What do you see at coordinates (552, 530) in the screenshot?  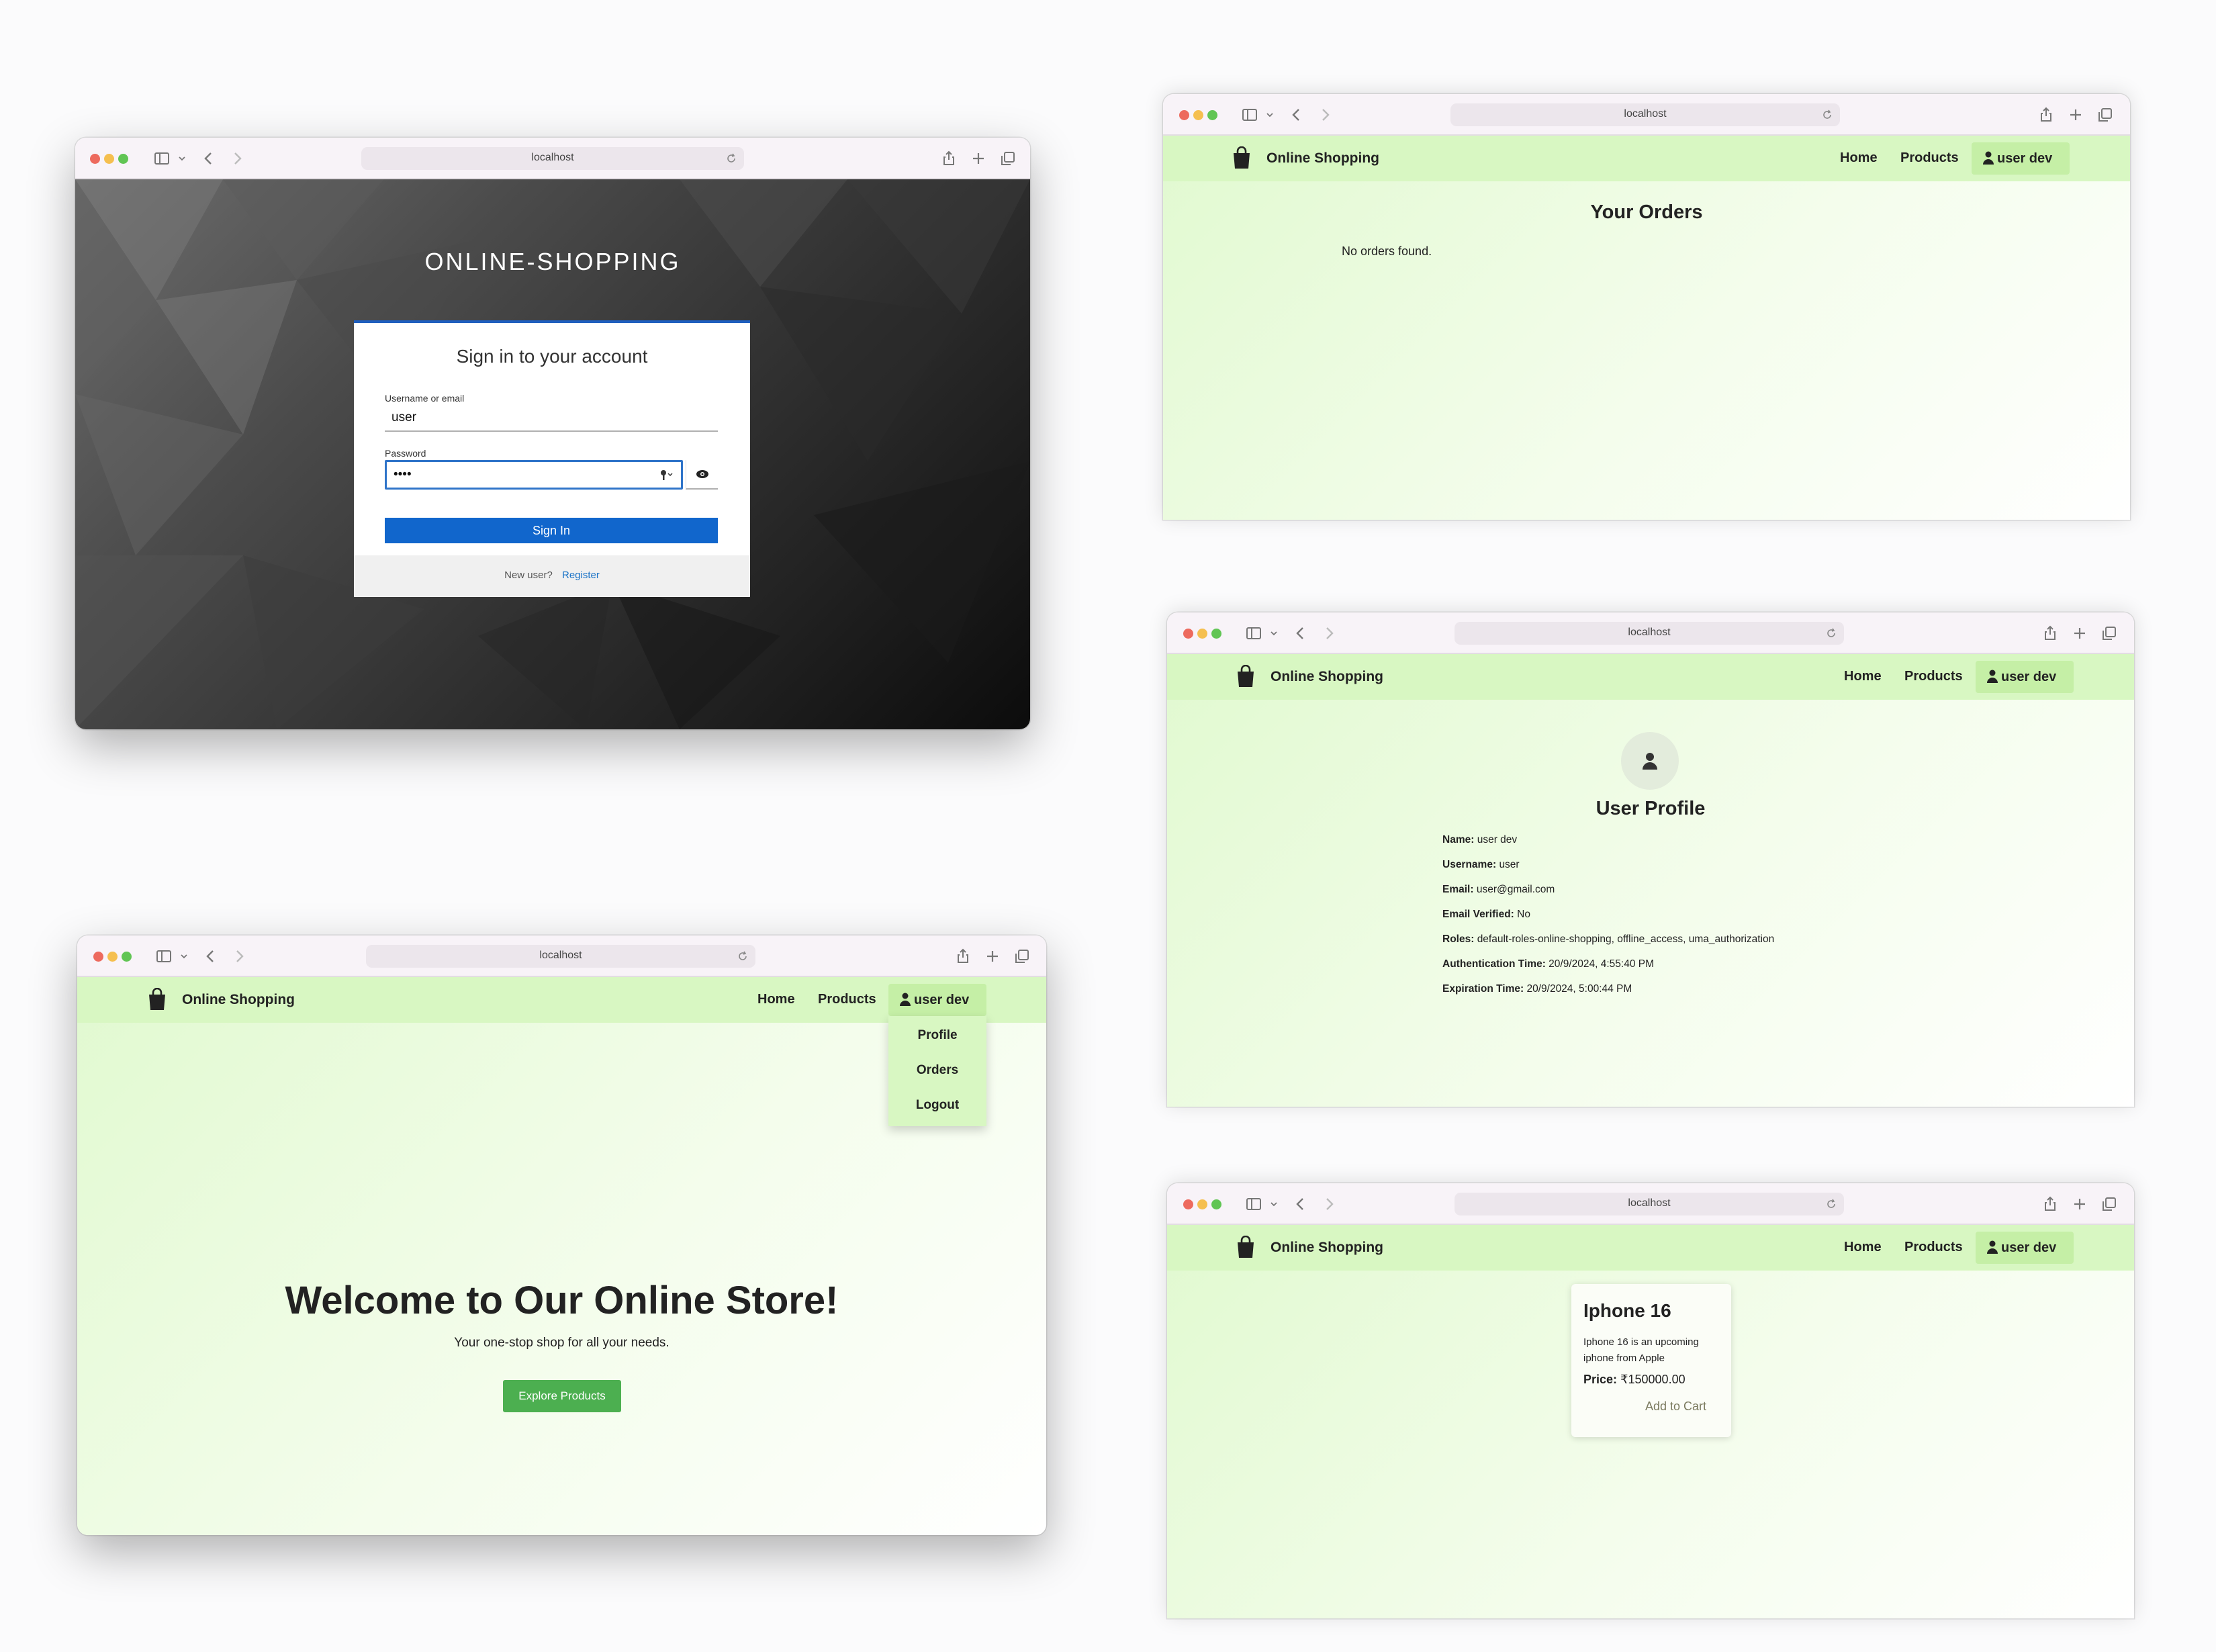 I see `sign-in-button: Sign In` at bounding box center [552, 530].